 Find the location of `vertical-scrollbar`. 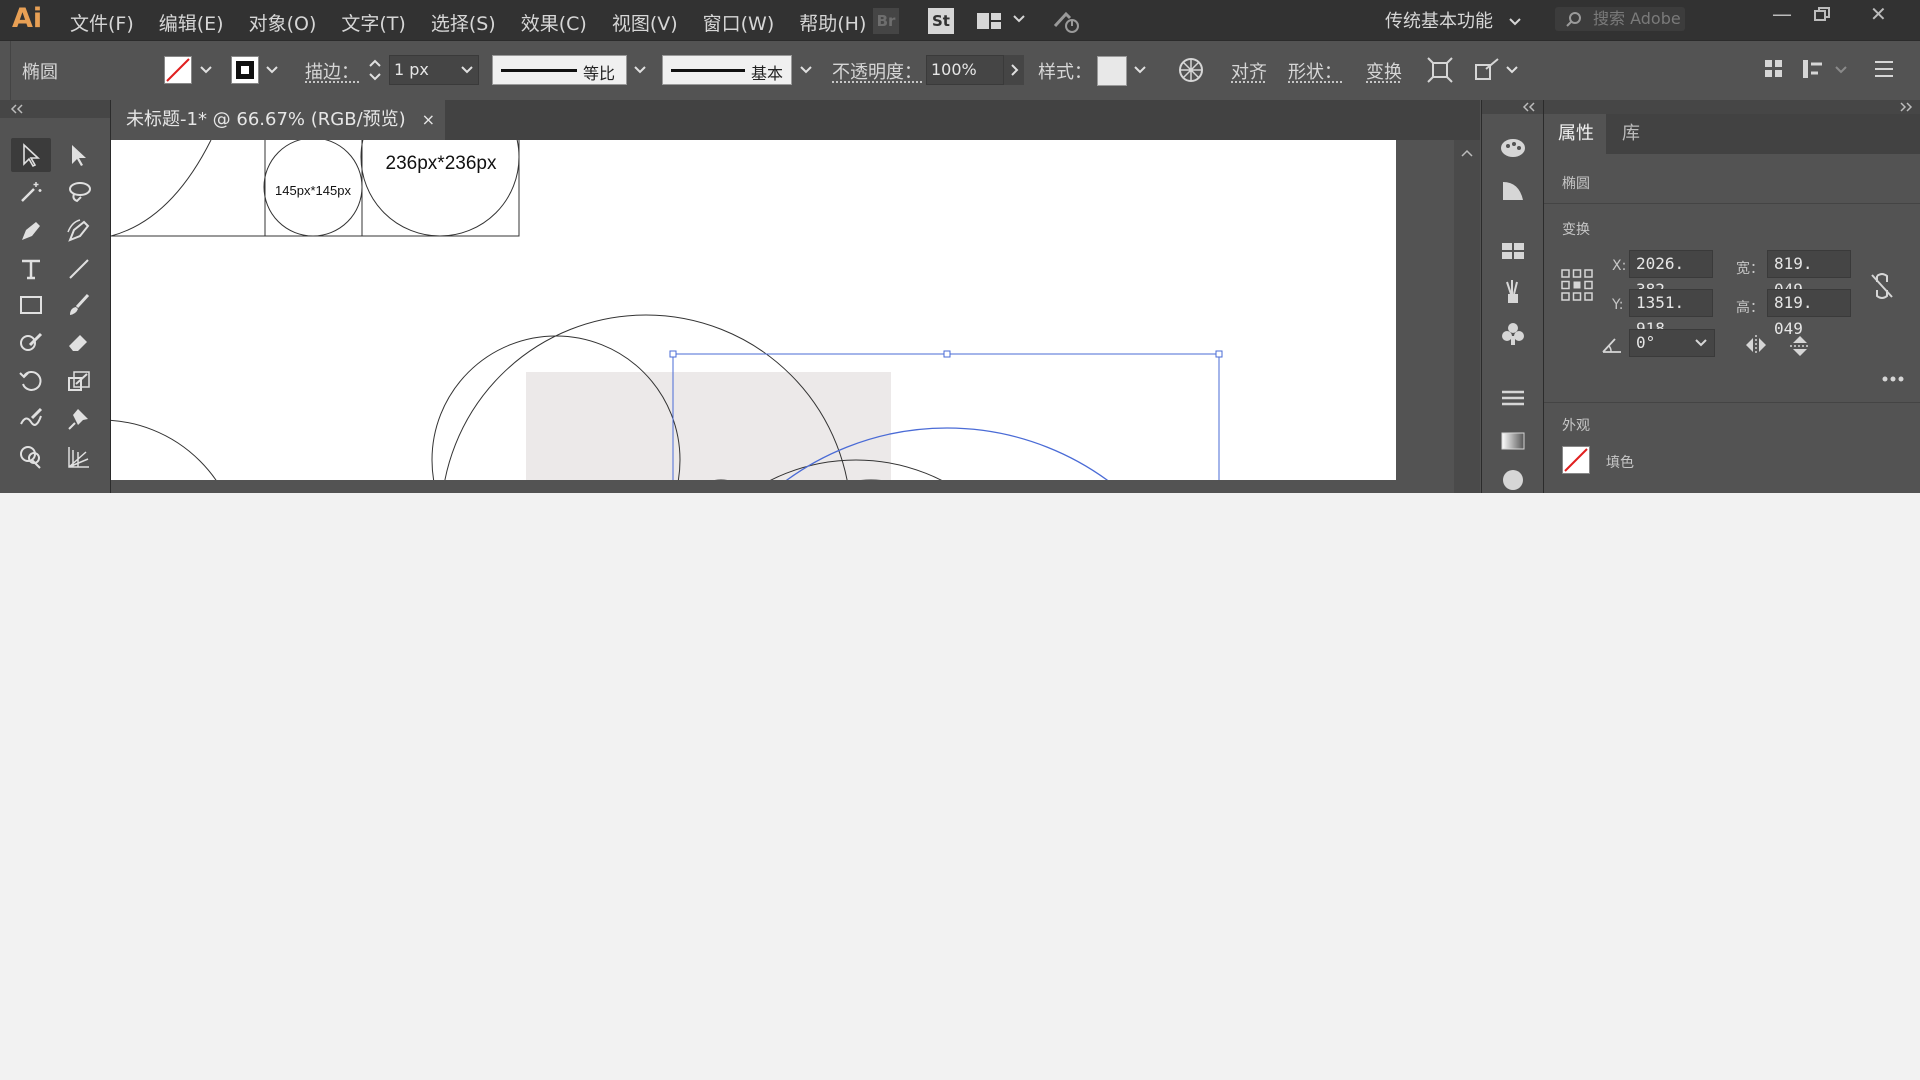

vertical-scrollbar is located at coordinates (1467, 316).